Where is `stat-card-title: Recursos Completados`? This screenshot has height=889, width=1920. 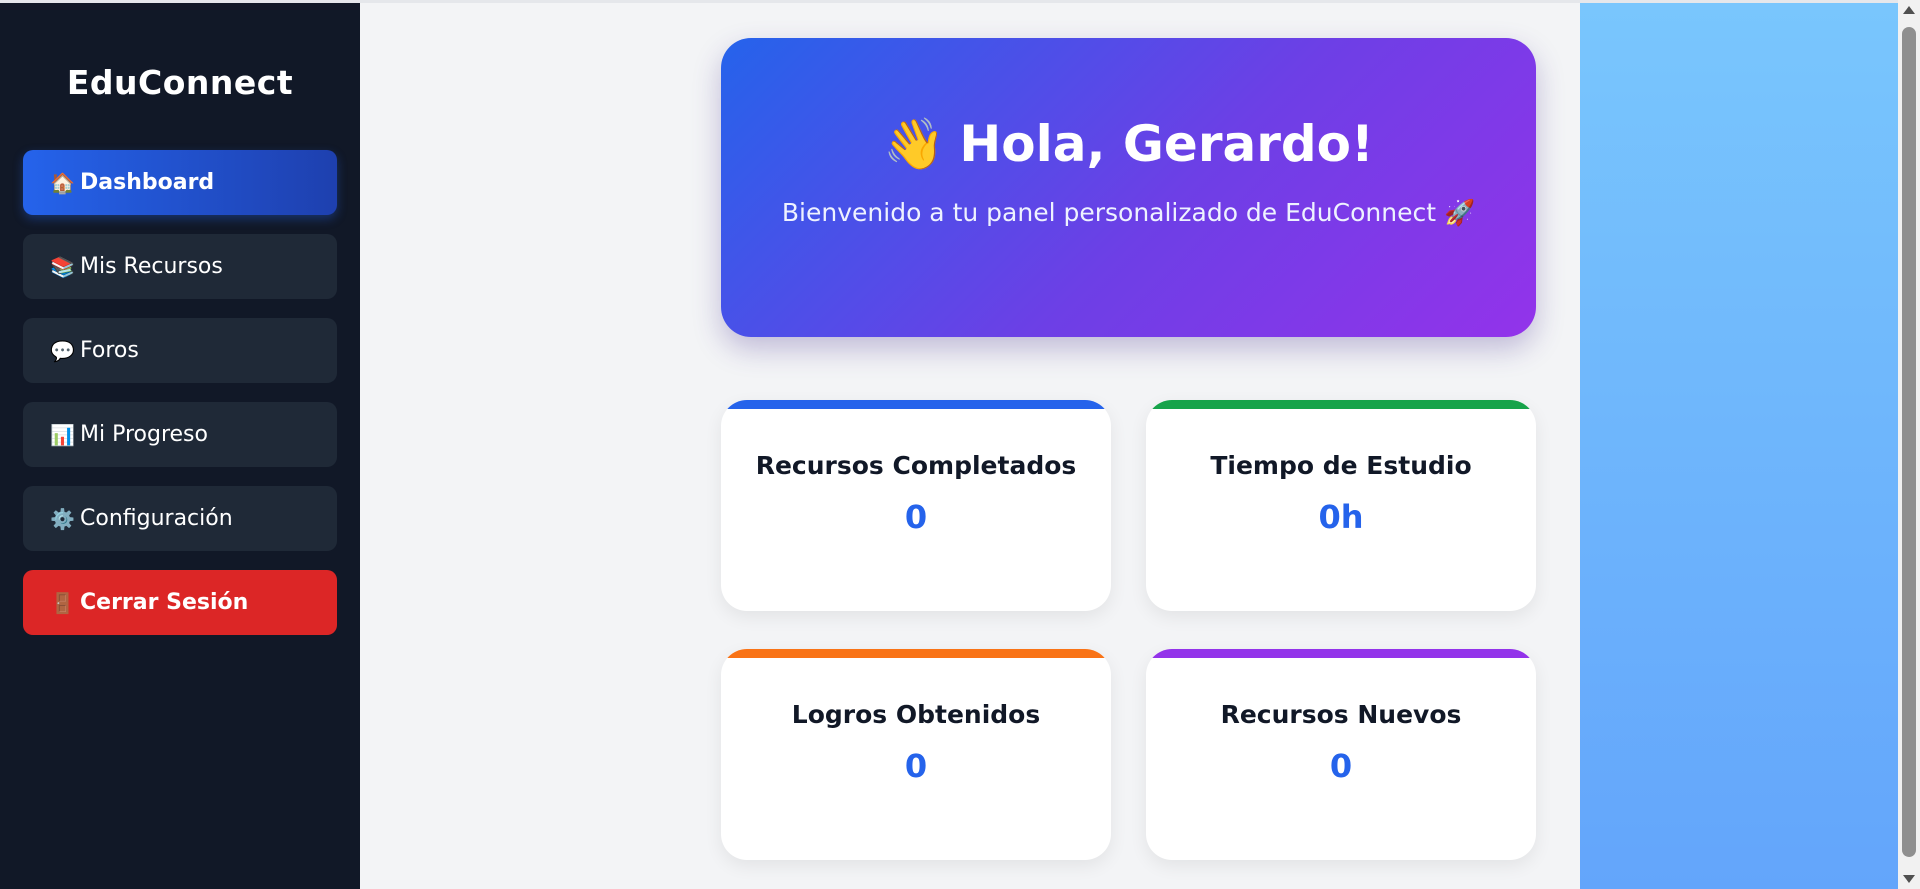 stat-card-title: Recursos Completados is located at coordinates (916, 465).